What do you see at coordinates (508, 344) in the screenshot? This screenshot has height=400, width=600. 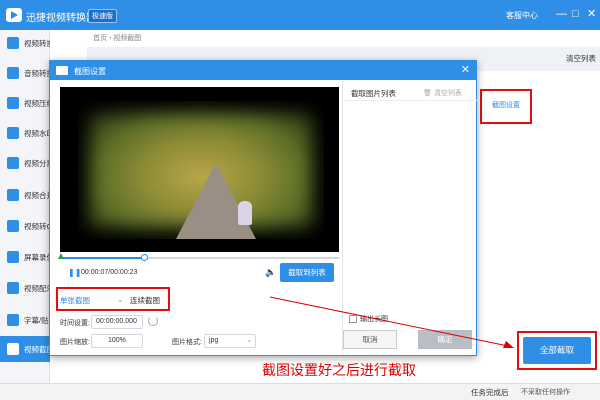 I see `arrow-head` at bounding box center [508, 344].